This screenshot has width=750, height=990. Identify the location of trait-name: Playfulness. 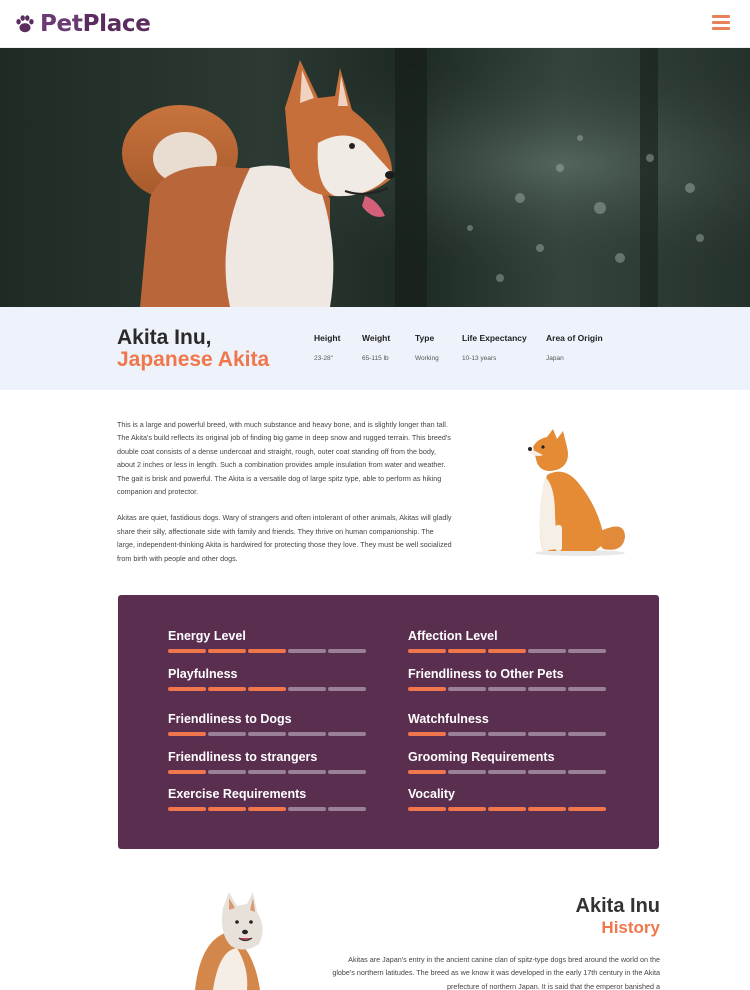
(203, 674).